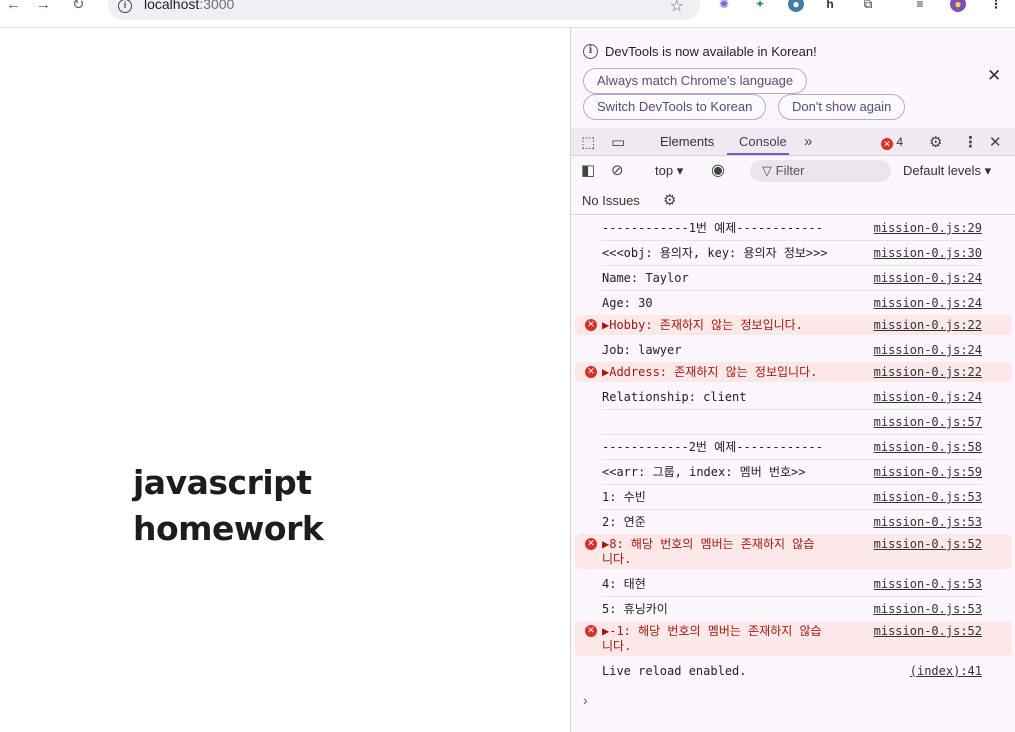 The image size is (1015, 732). I want to click on console-message: ▶Hobby: 존재하지 않는 정보입니다., so click(702, 325).